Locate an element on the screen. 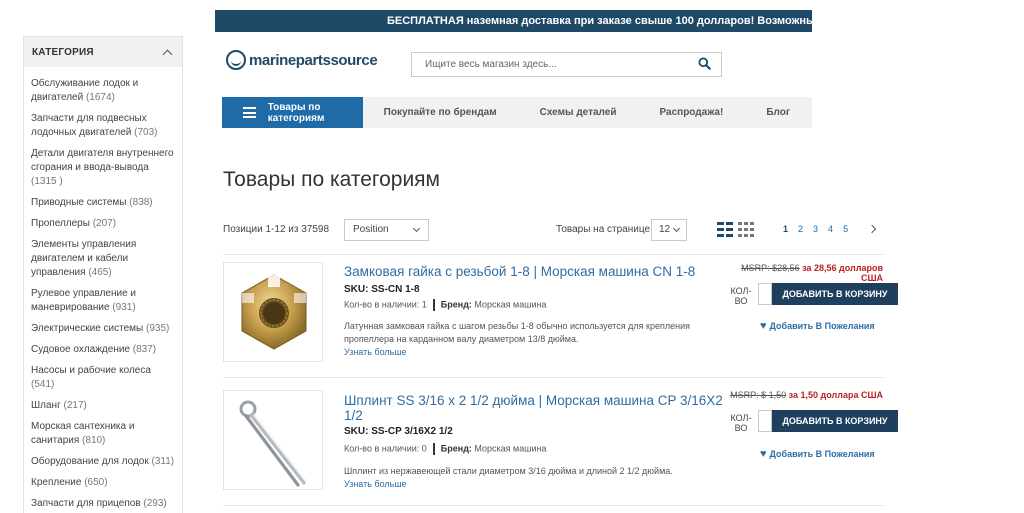 This screenshot has height=513, width=1024. stock-qty: Кол-во в наличии: 1 is located at coordinates (385, 304).